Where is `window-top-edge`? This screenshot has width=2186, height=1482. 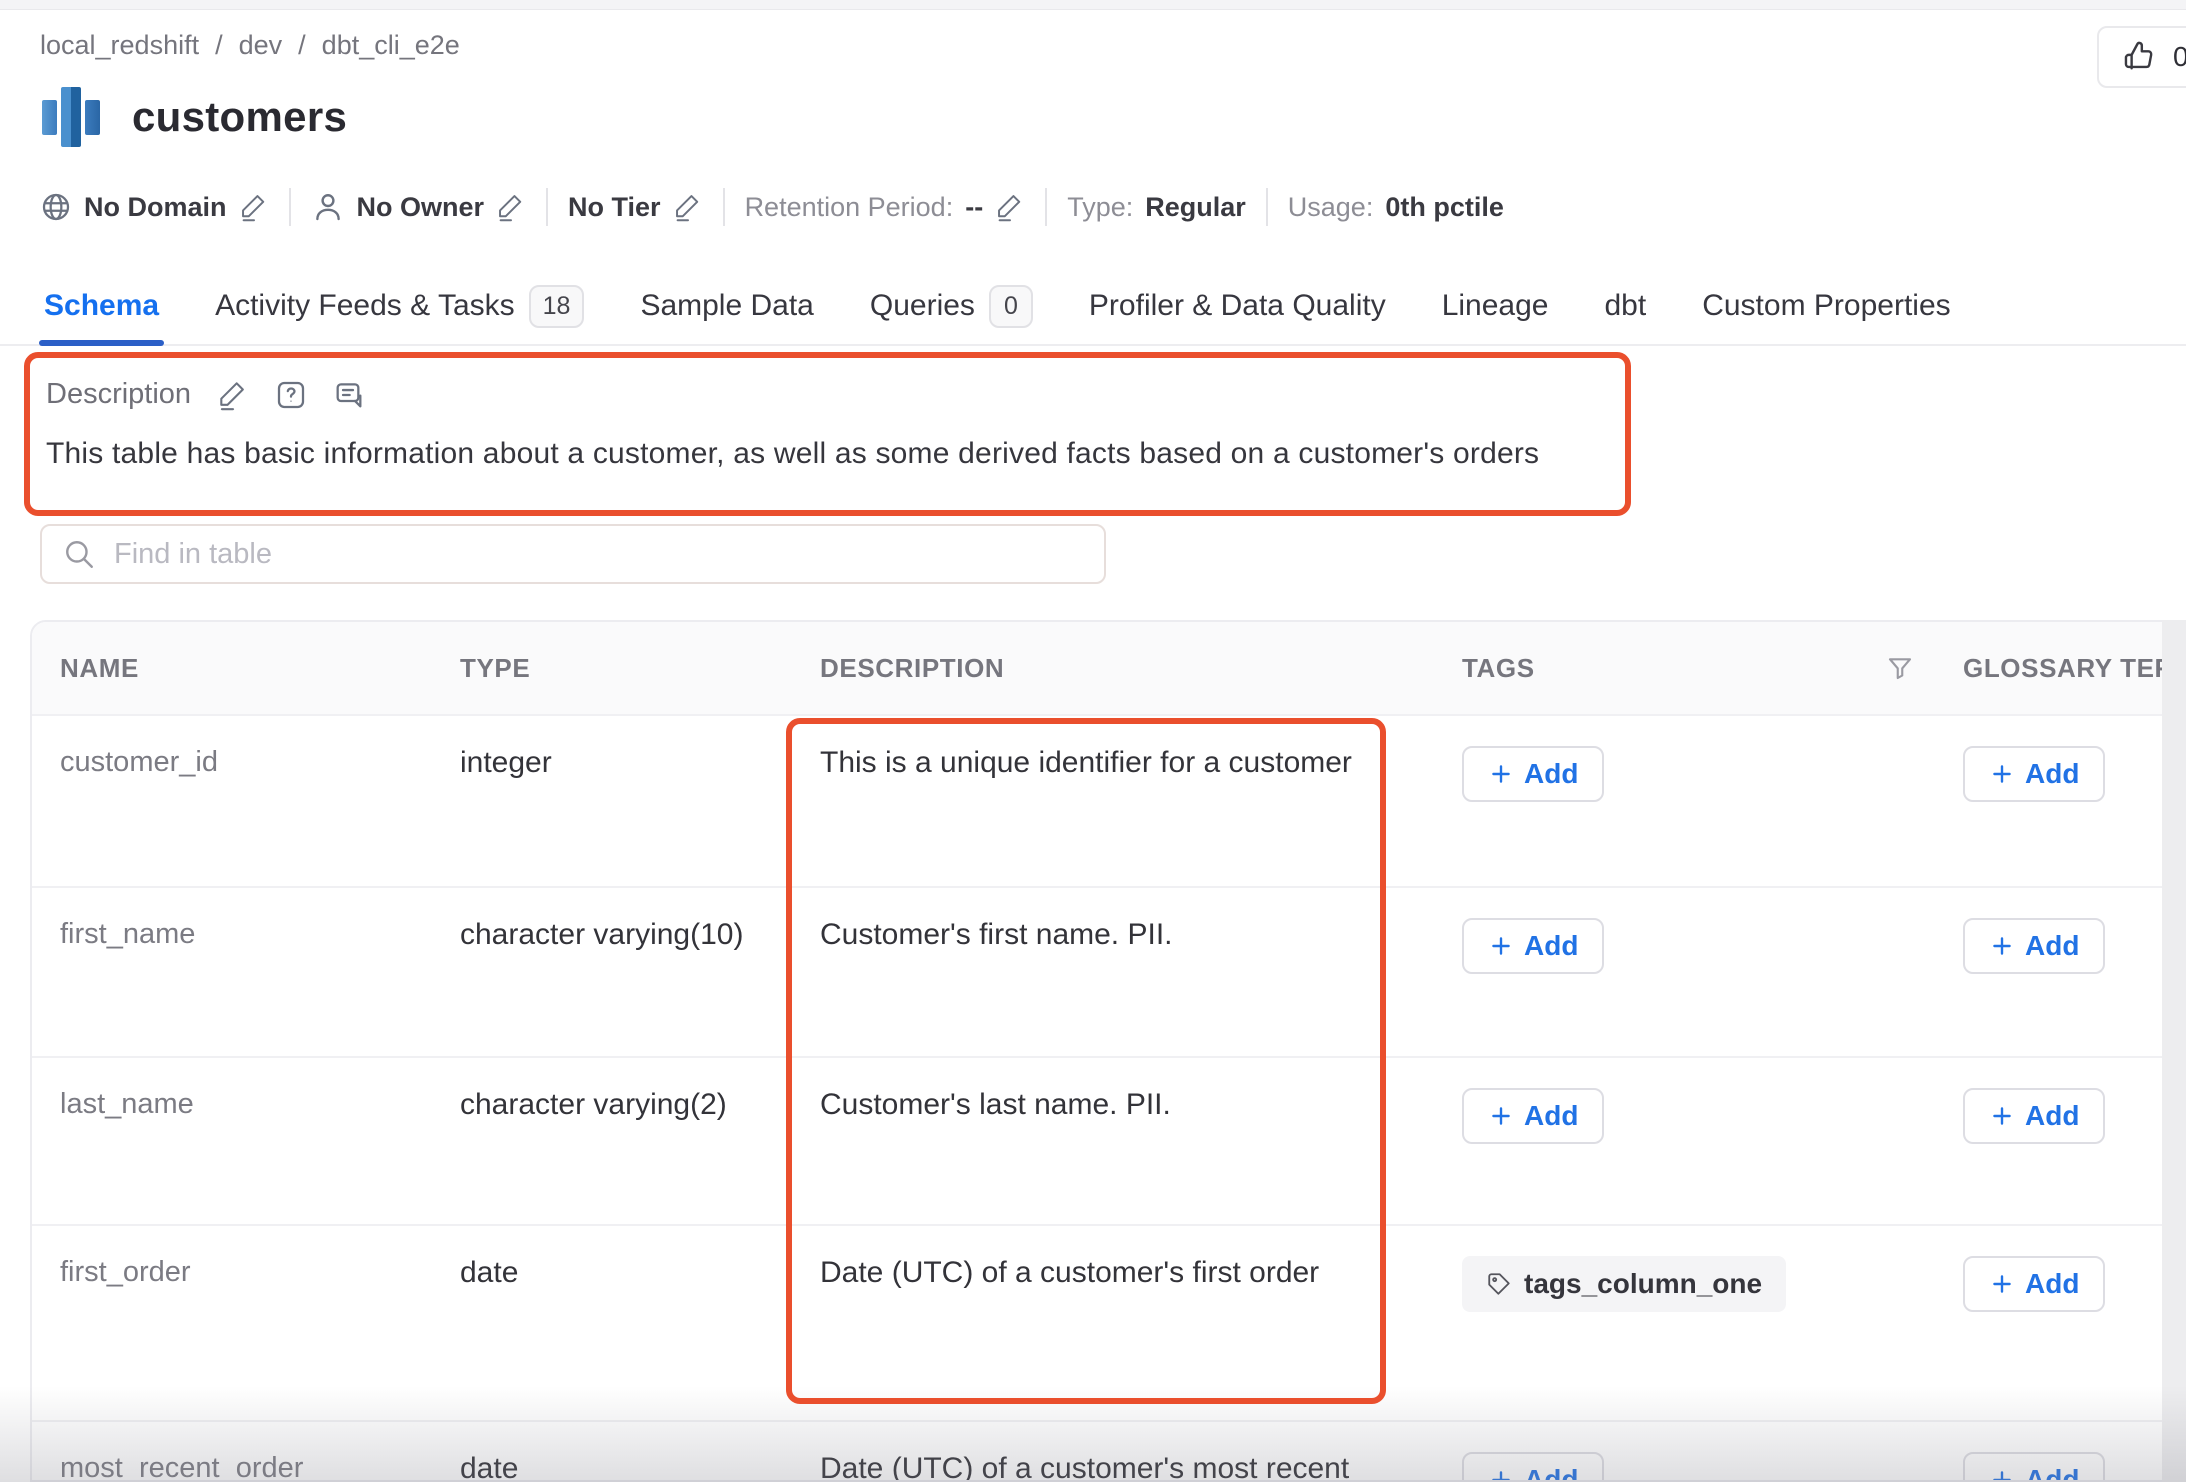
window-top-edge is located at coordinates (1093, 5).